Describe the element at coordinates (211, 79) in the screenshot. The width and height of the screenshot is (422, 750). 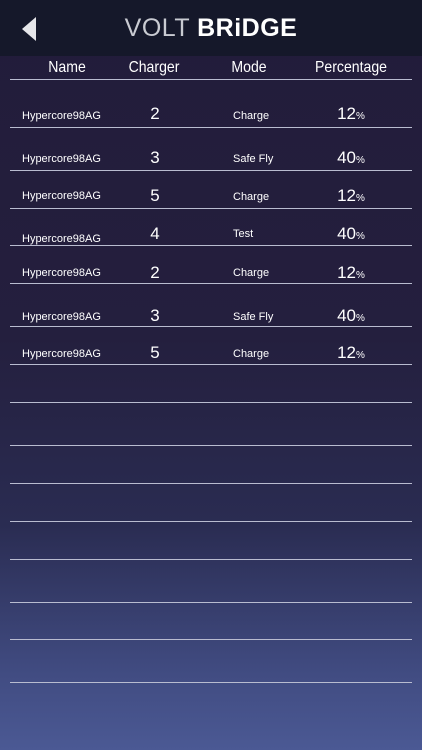
I see `header-divider` at that location.